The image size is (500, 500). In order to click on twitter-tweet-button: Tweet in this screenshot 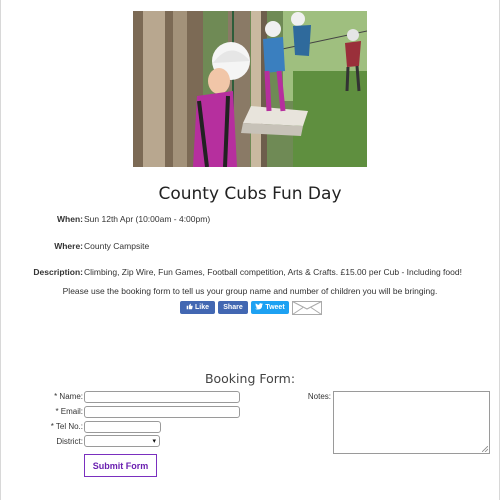, I will do `click(270, 307)`.